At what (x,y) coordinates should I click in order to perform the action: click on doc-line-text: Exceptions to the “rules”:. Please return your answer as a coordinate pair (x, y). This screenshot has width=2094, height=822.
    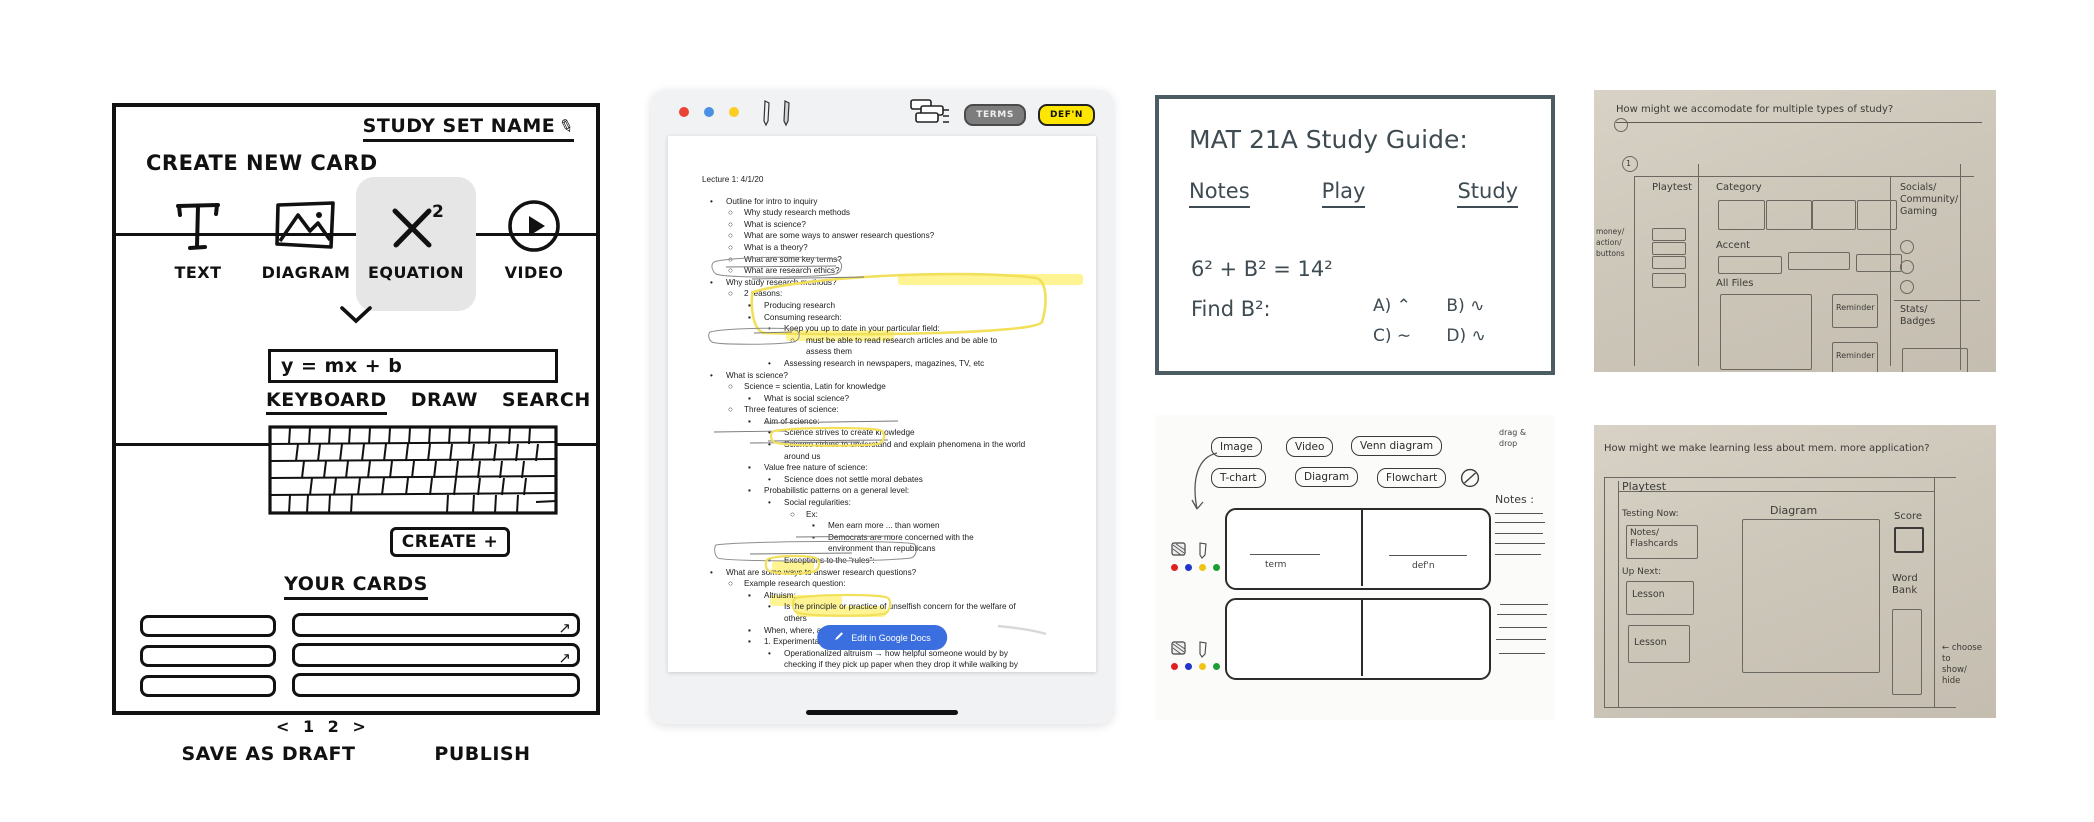
    Looking at the image, I should click on (829, 560).